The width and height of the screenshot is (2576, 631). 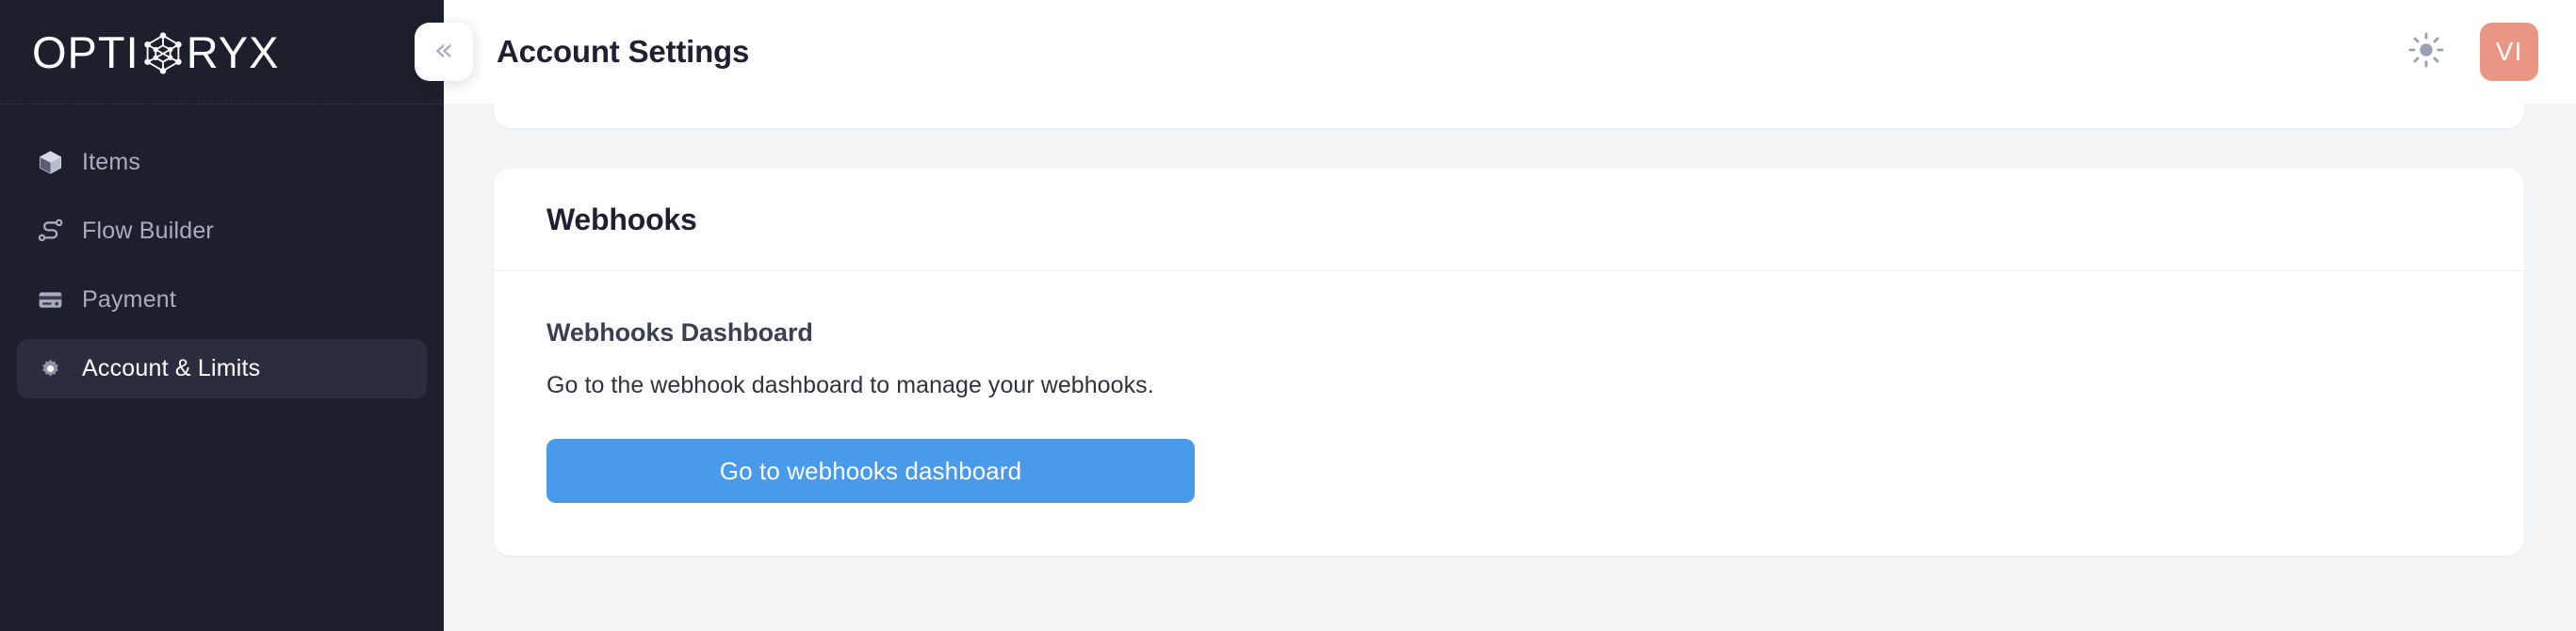 I want to click on sun-icon, so click(x=2426, y=52).